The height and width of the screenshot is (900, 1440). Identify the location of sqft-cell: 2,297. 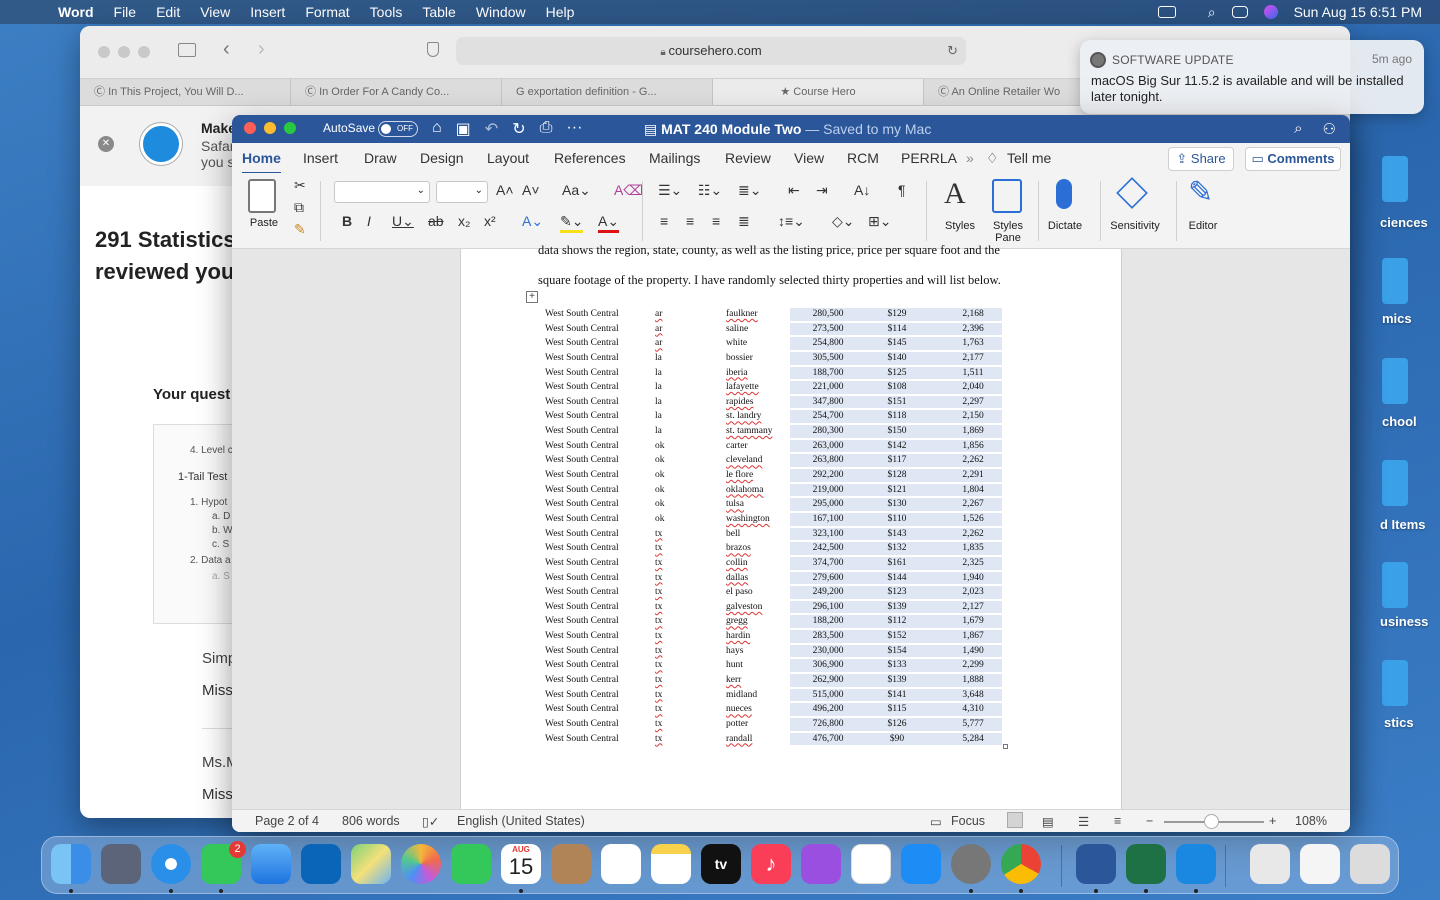
(973, 402).